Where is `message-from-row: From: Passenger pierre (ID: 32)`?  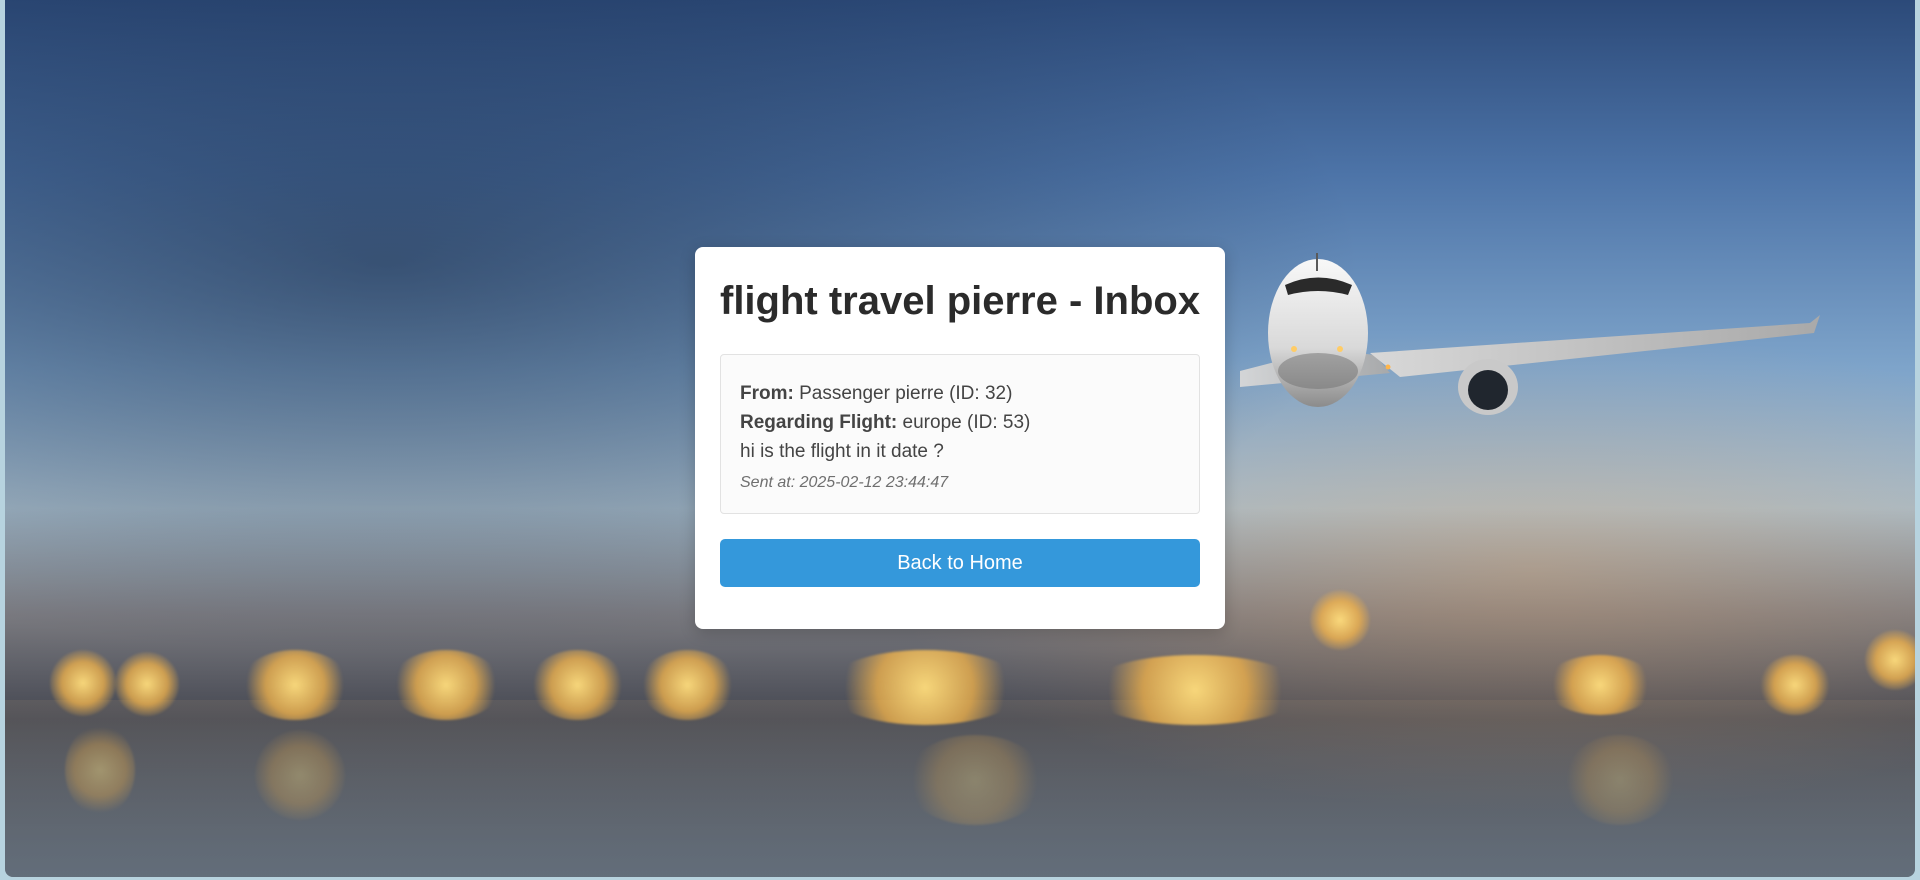 message-from-row: From: Passenger pierre (ID: 32) is located at coordinates (960, 393).